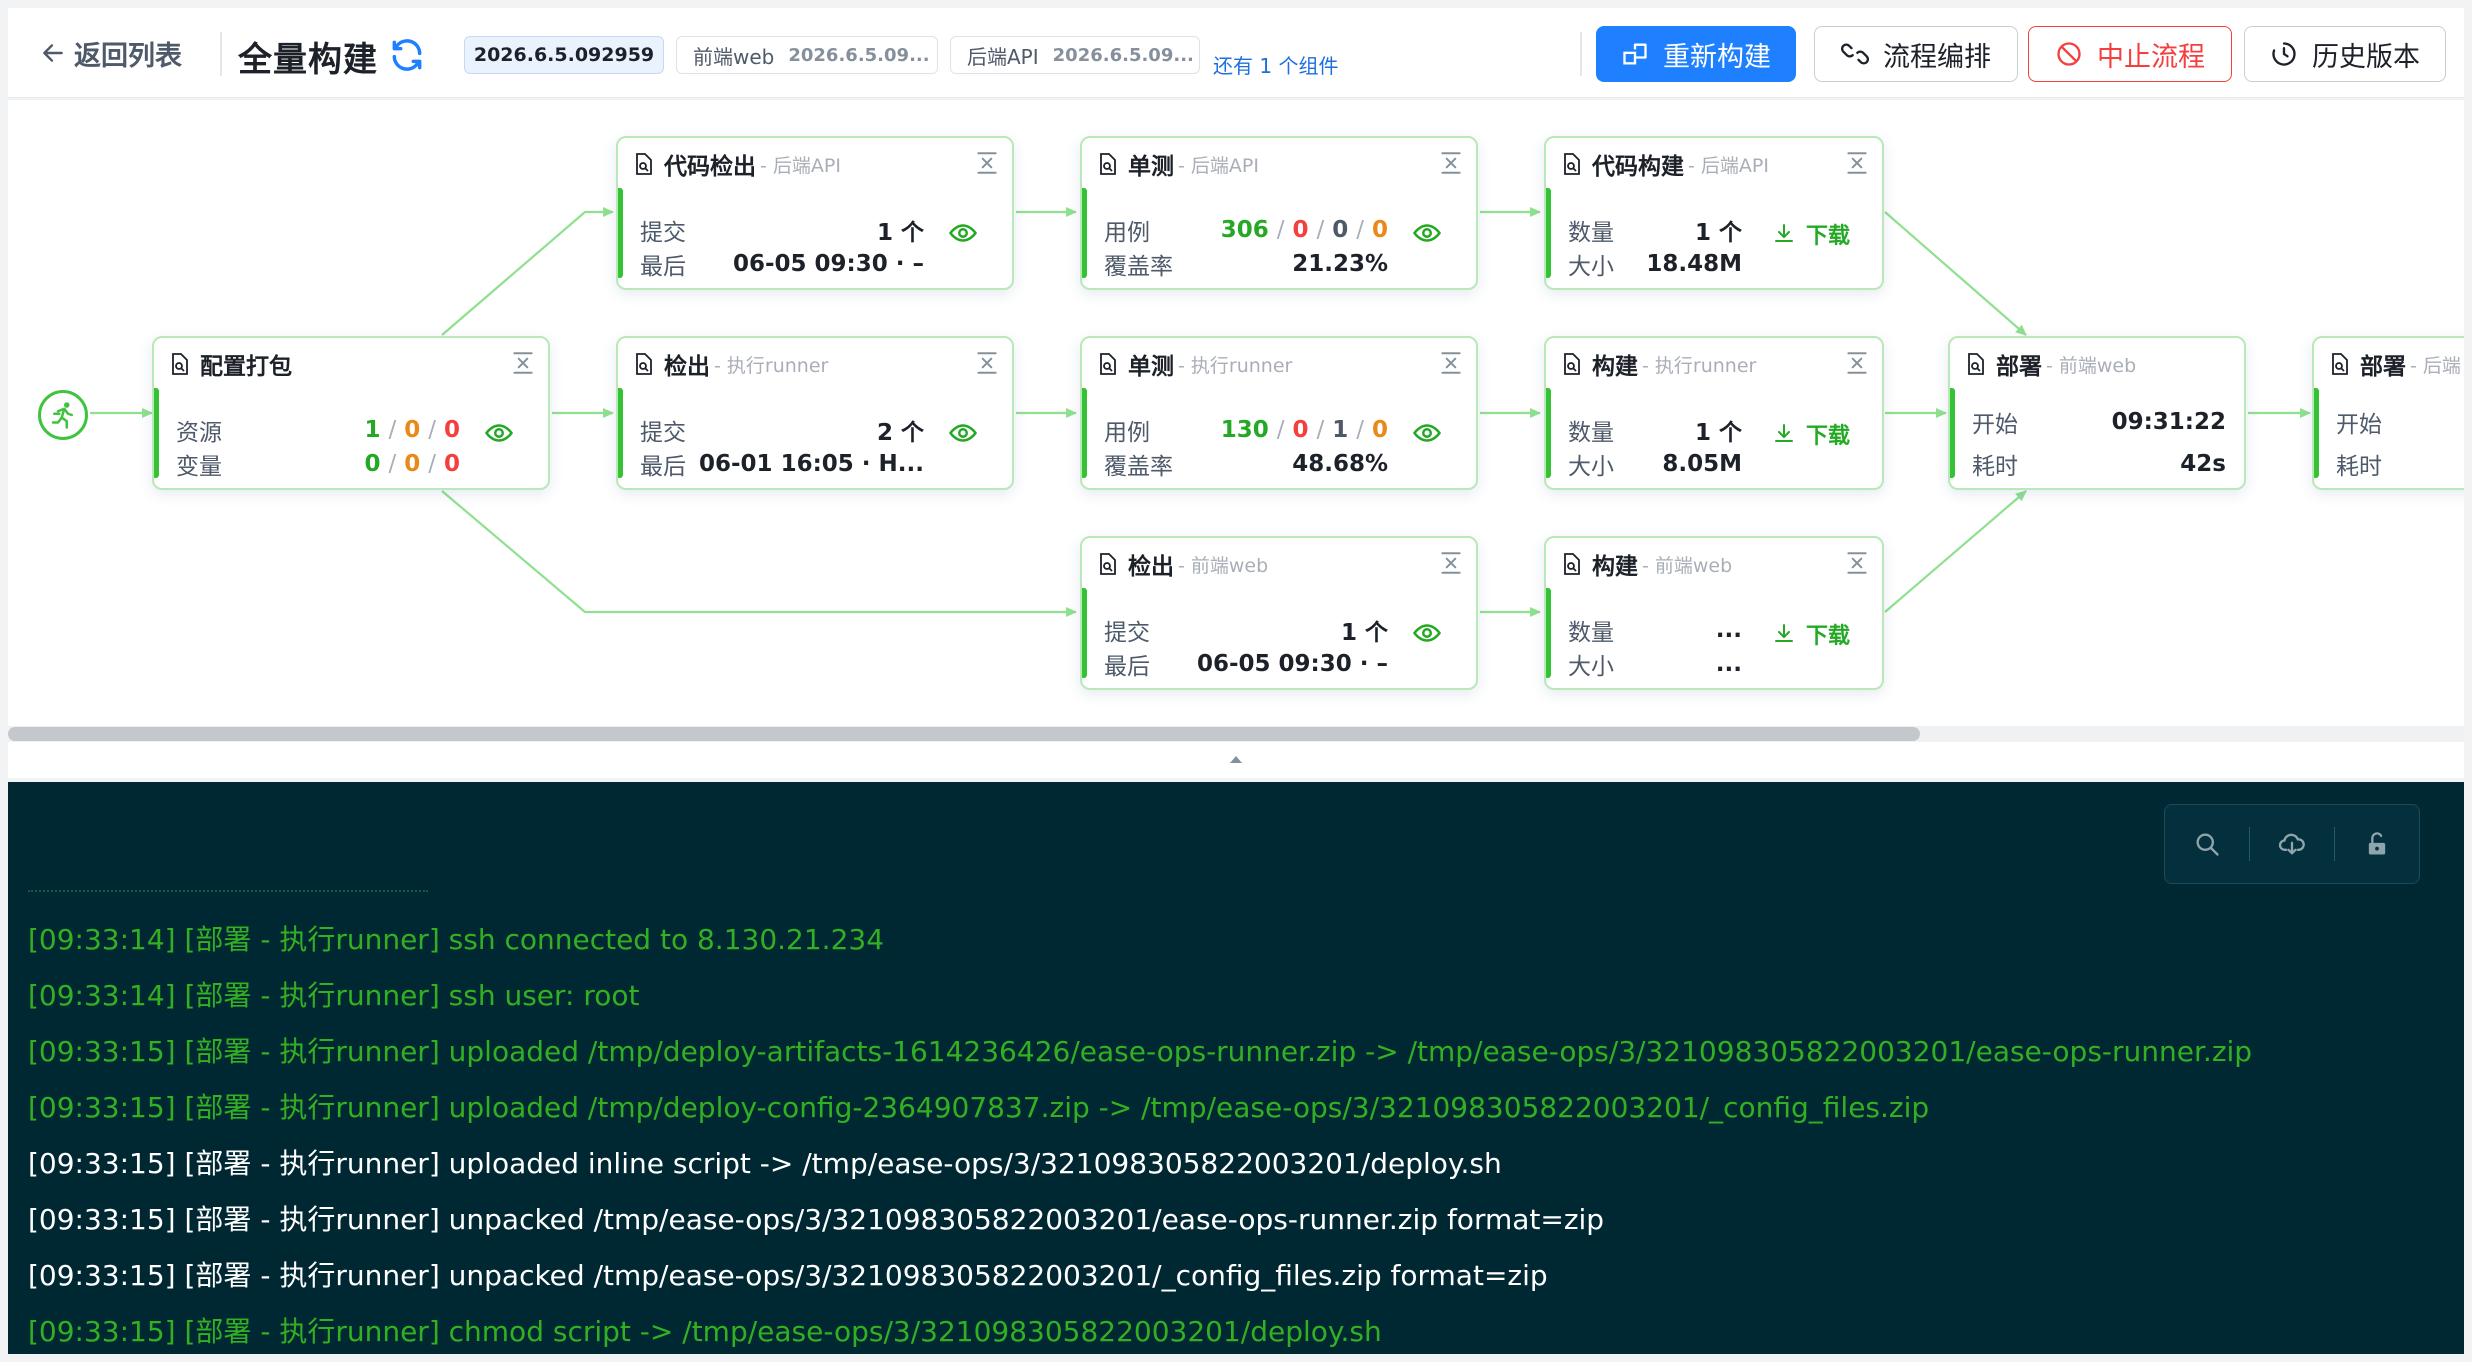 This screenshot has width=2472, height=1362. Describe the element at coordinates (1591, 467) in the screenshot. I see `row-label: 大小` at that location.